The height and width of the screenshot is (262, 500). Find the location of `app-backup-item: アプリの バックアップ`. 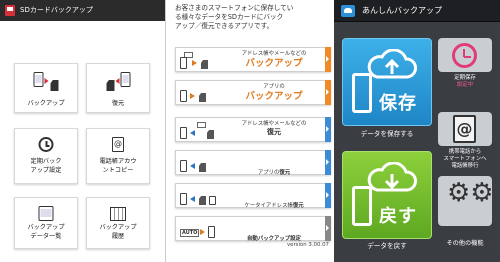

app-backup-item: アプリの バックアップ is located at coordinates (253, 92).